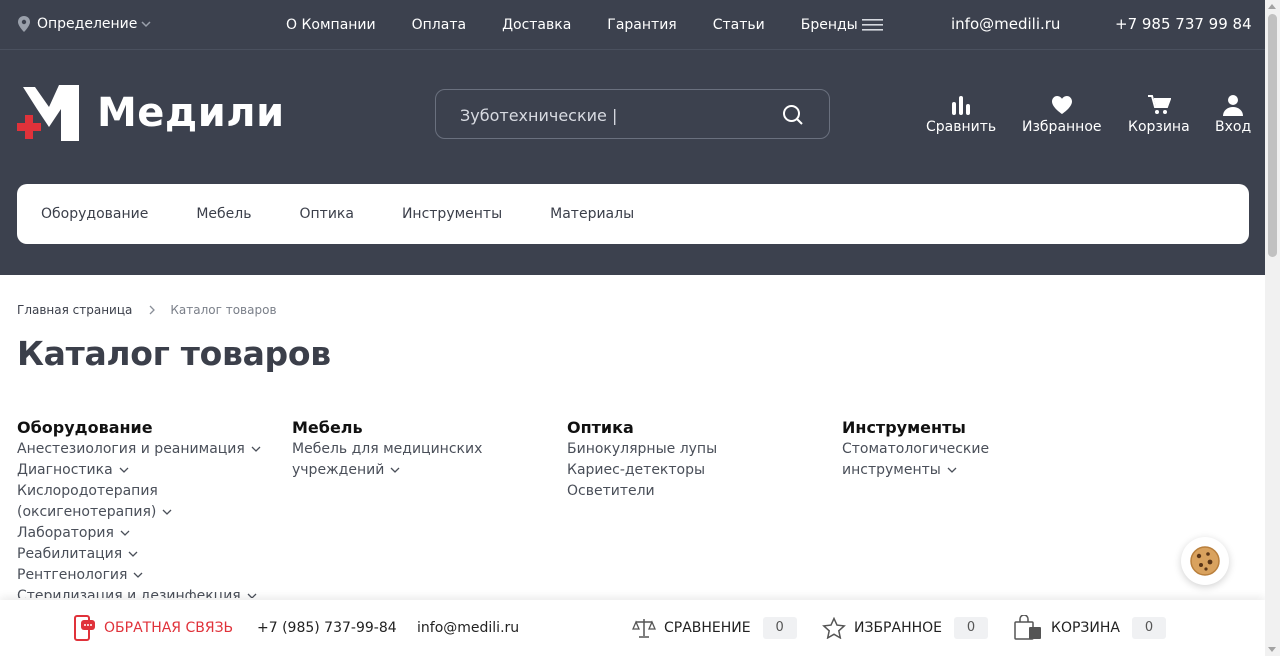 This screenshot has height=656, width=1280. I want to click on logo-mark-icon, so click(48, 113).